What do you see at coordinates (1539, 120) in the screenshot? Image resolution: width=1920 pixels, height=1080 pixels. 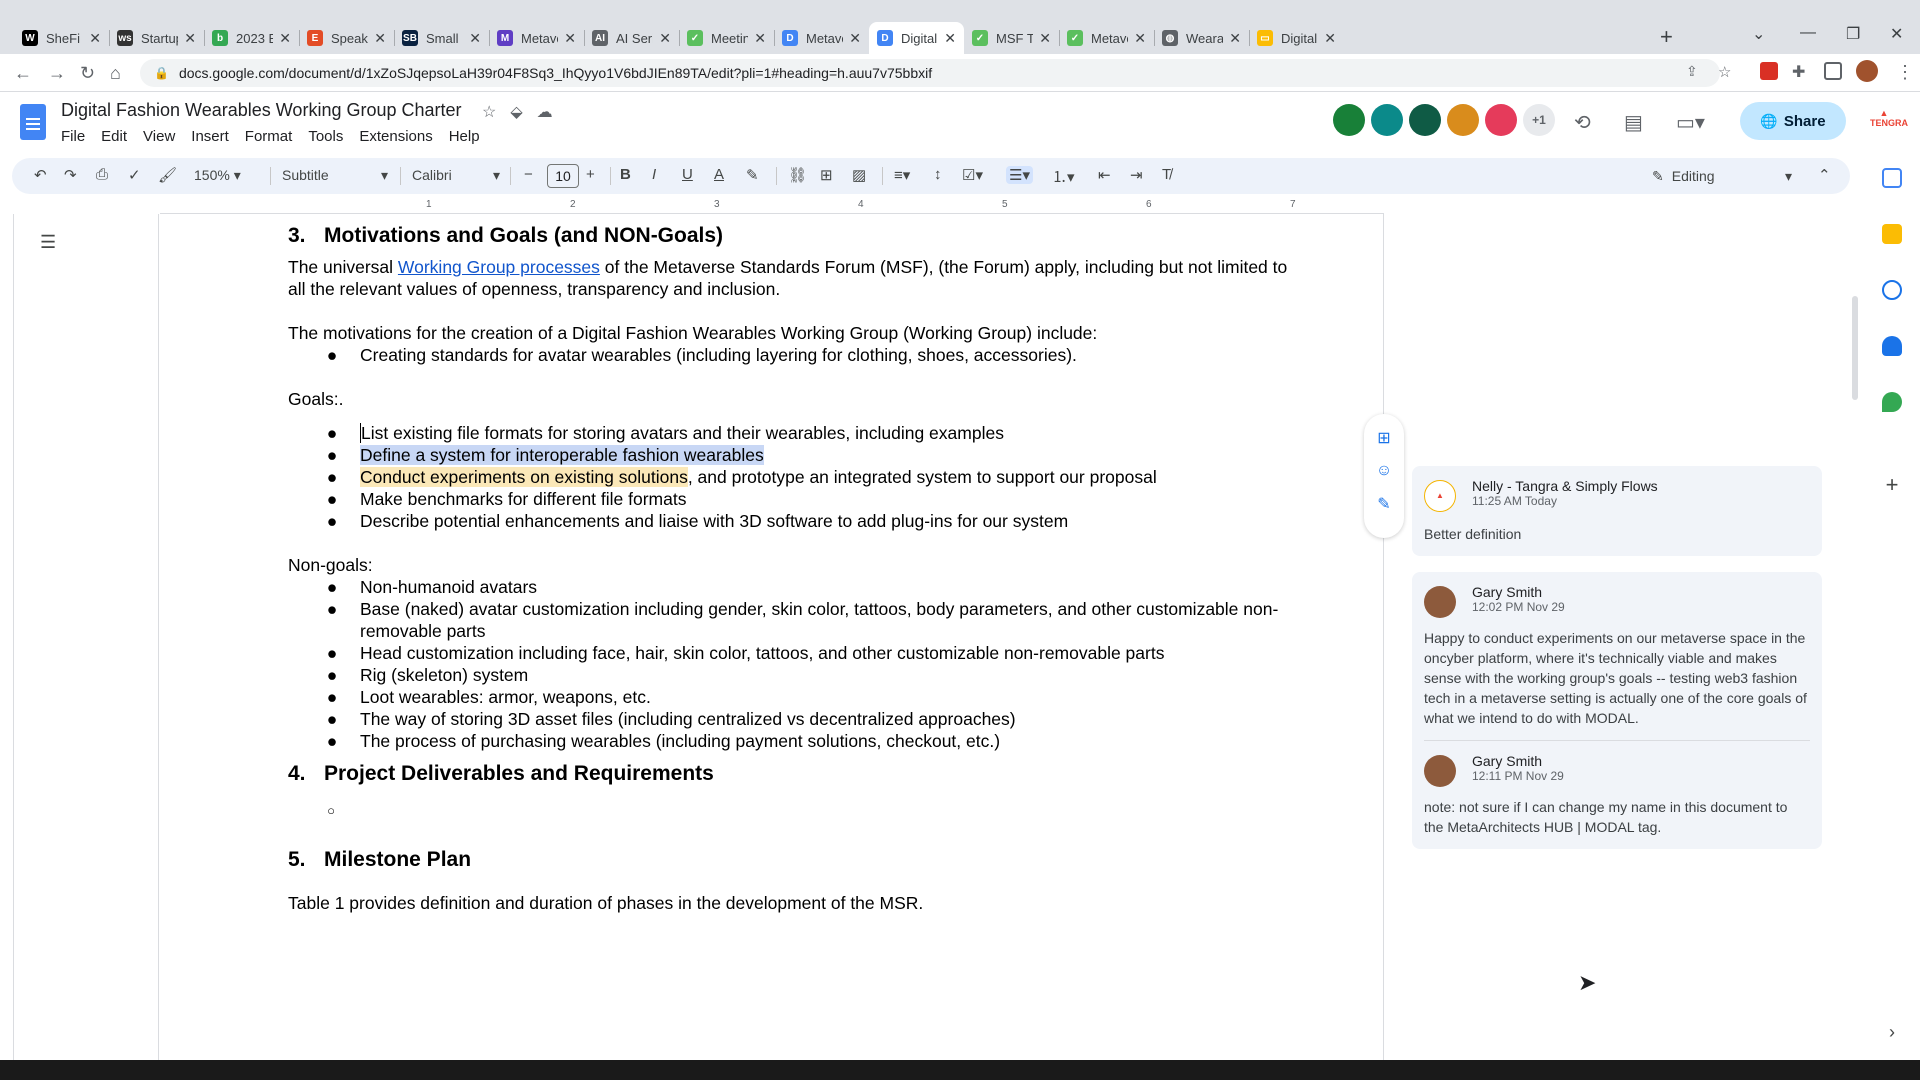 I see `collaborator-avatar: +1` at bounding box center [1539, 120].